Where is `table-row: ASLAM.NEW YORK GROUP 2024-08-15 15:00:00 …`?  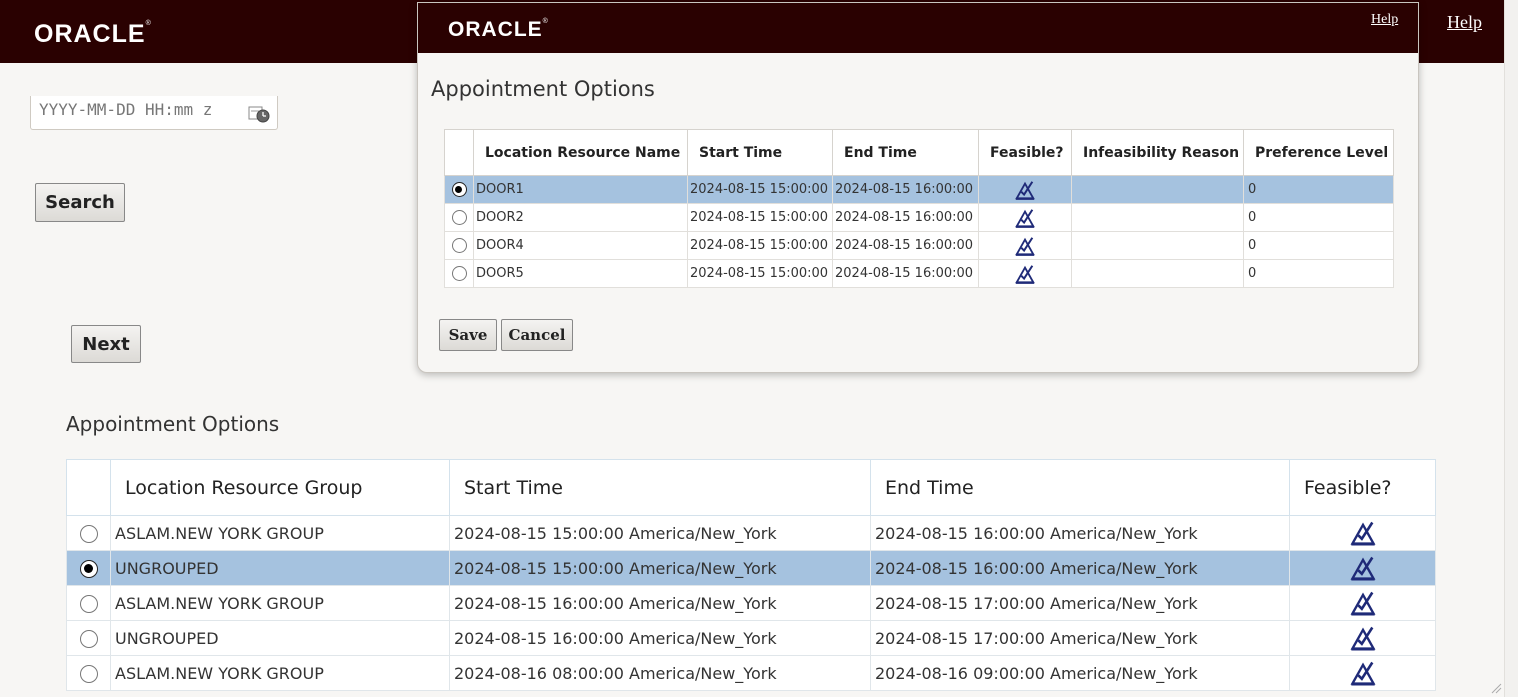
table-row: ASLAM.NEW YORK GROUP 2024-08-15 15:00:00 … is located at coordinates (751, 533).